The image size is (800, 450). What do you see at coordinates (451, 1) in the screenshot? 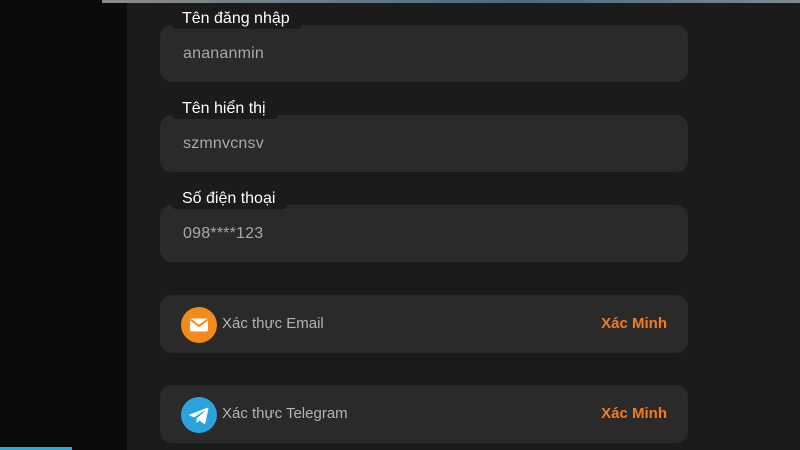
I see `banner-image-edge` at bounding box center [451, 1].